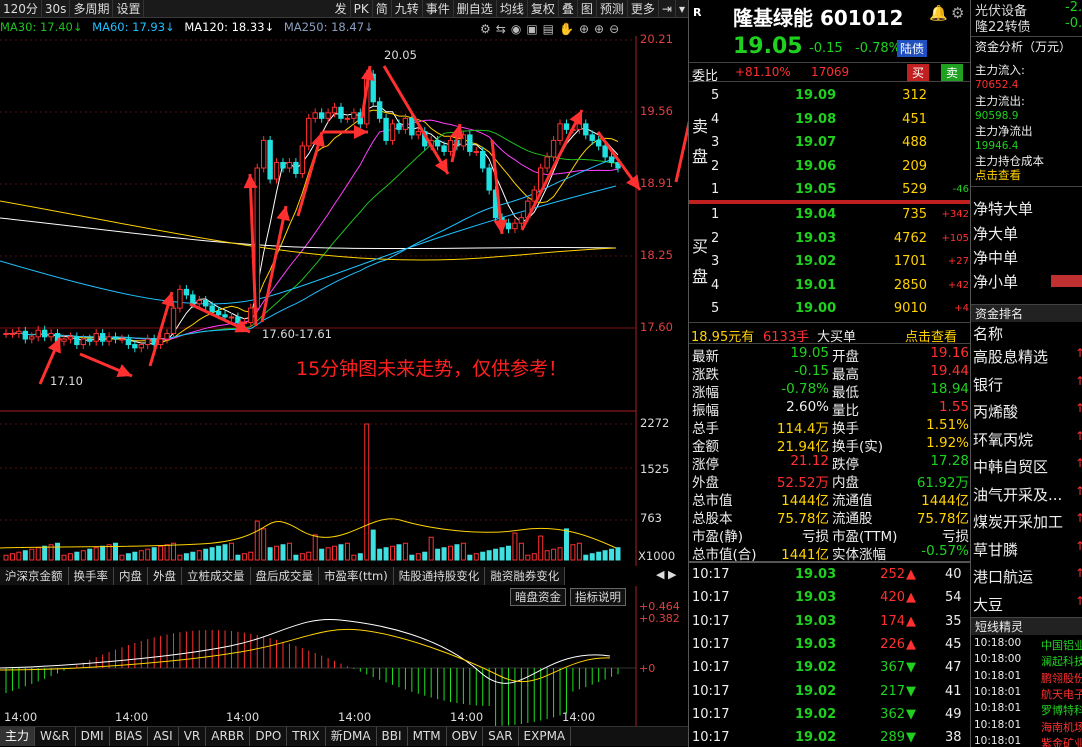  What do you see at coordinates (667, 9) in the screenshot?
I see `exit-icon: ⇥` at bounding box center [667, 9].